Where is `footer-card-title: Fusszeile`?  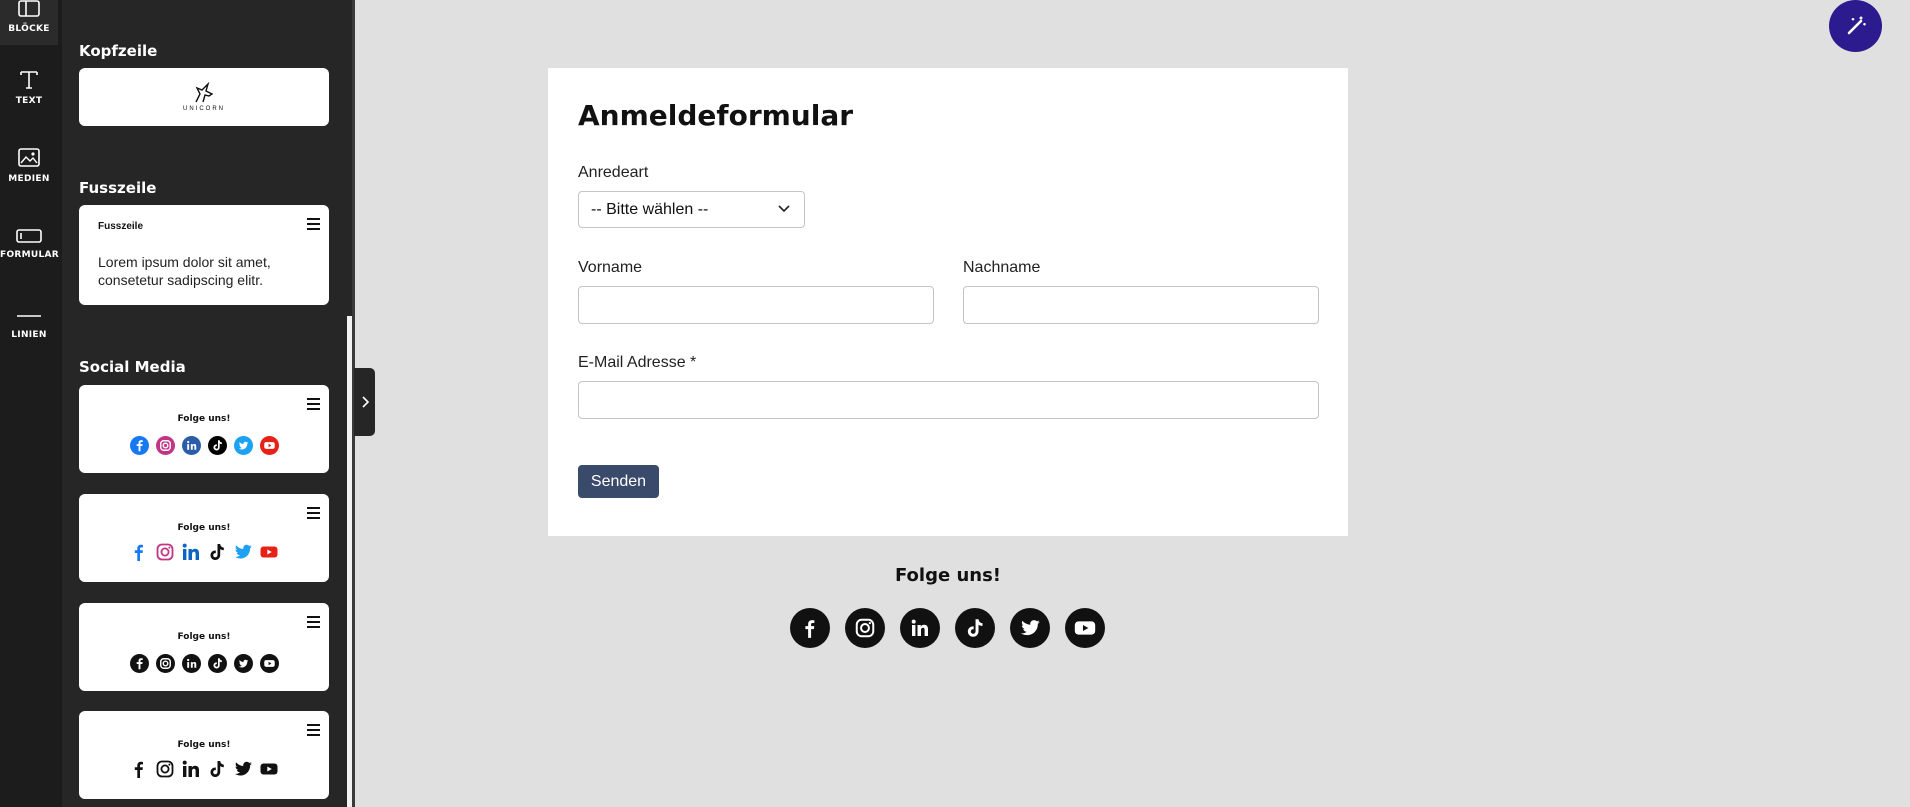 footer-card-title: Fusszeile is located at coordinates (121, 226).